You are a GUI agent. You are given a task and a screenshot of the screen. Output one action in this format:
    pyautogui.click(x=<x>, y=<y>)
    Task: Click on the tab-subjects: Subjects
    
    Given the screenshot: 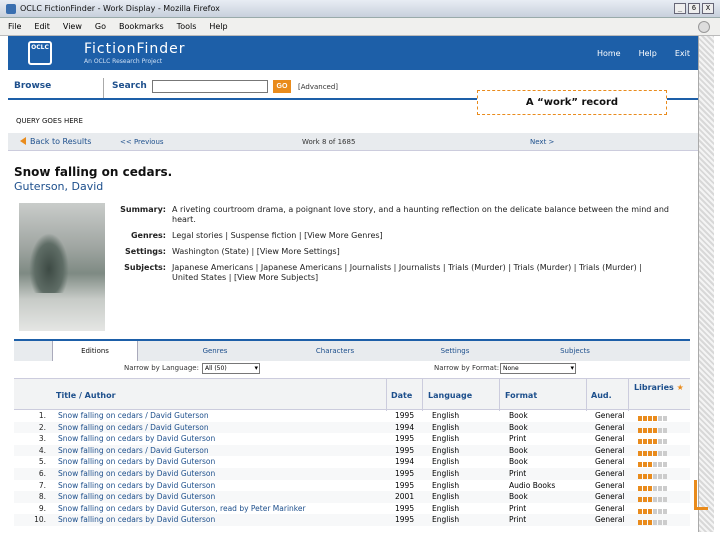 What is the action you would take?
    pyautogui.click(x=575, y=352)
    